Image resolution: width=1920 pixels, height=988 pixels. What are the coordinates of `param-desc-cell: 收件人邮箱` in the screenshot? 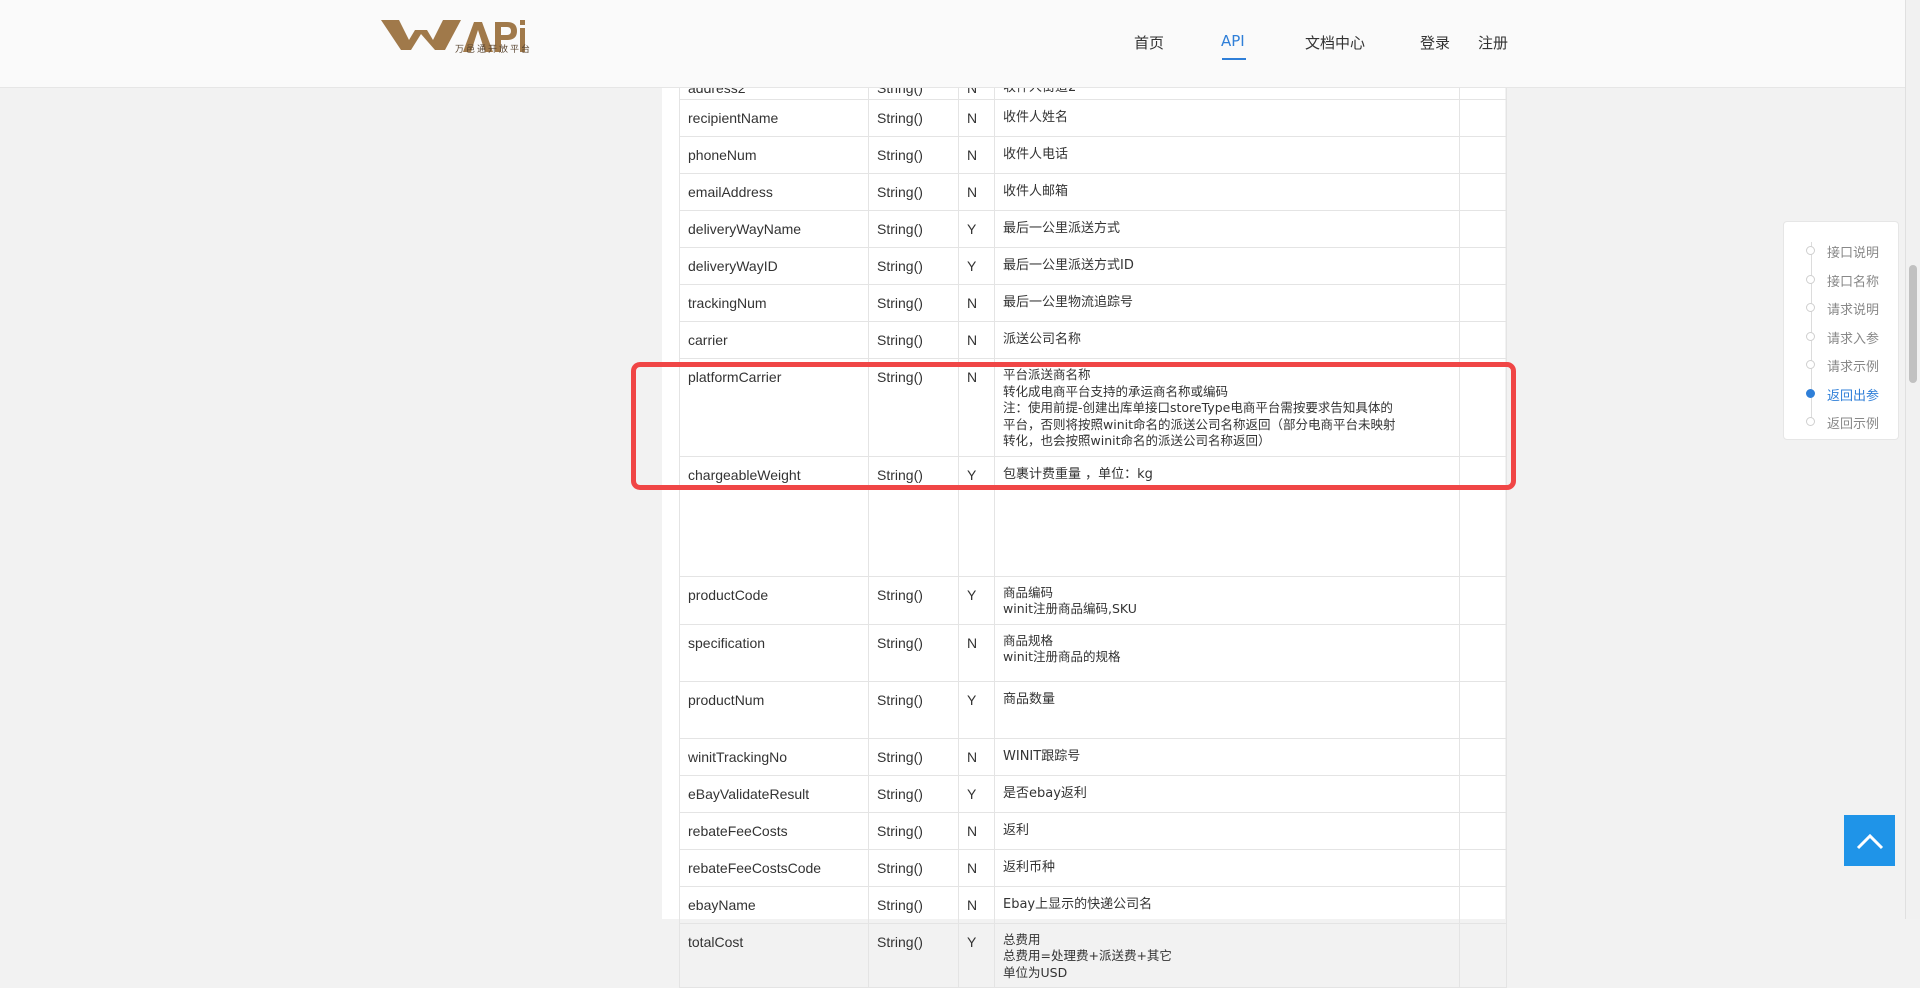 It's located at (1227, 192).